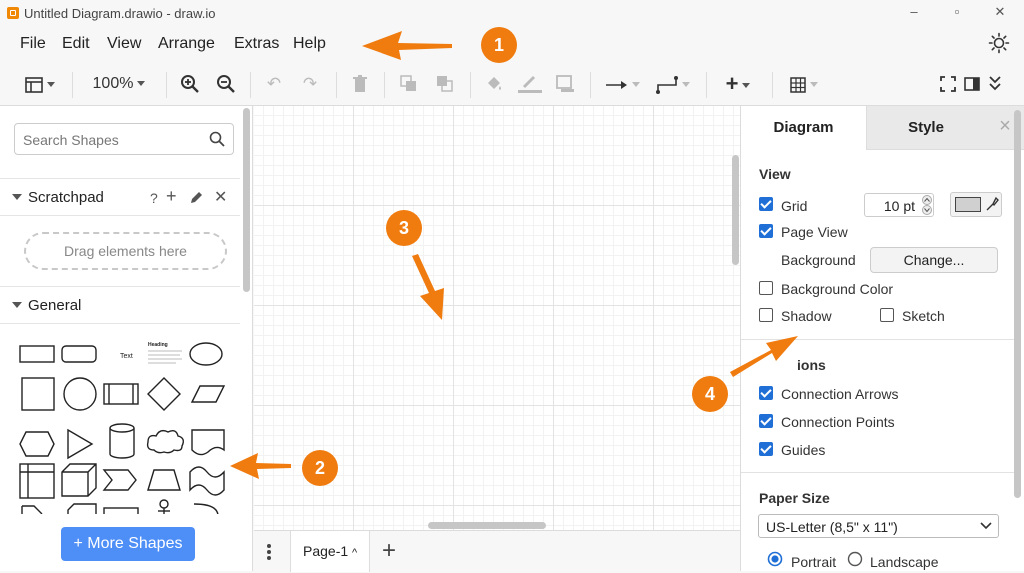 This screenshot has width=1024, height=573. I want to click on table-icon, so click(798, 84).